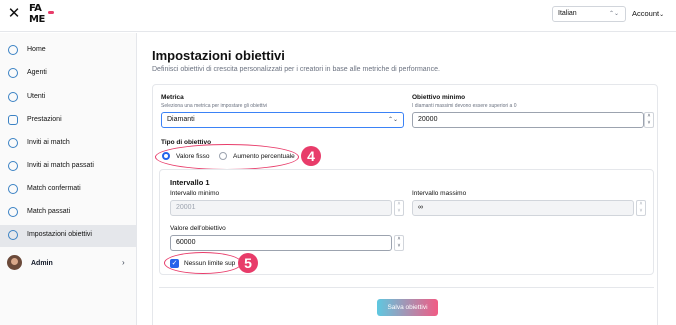  I want to click on sidebar-item-match-confermati: Match confermati, so click(68, 190).